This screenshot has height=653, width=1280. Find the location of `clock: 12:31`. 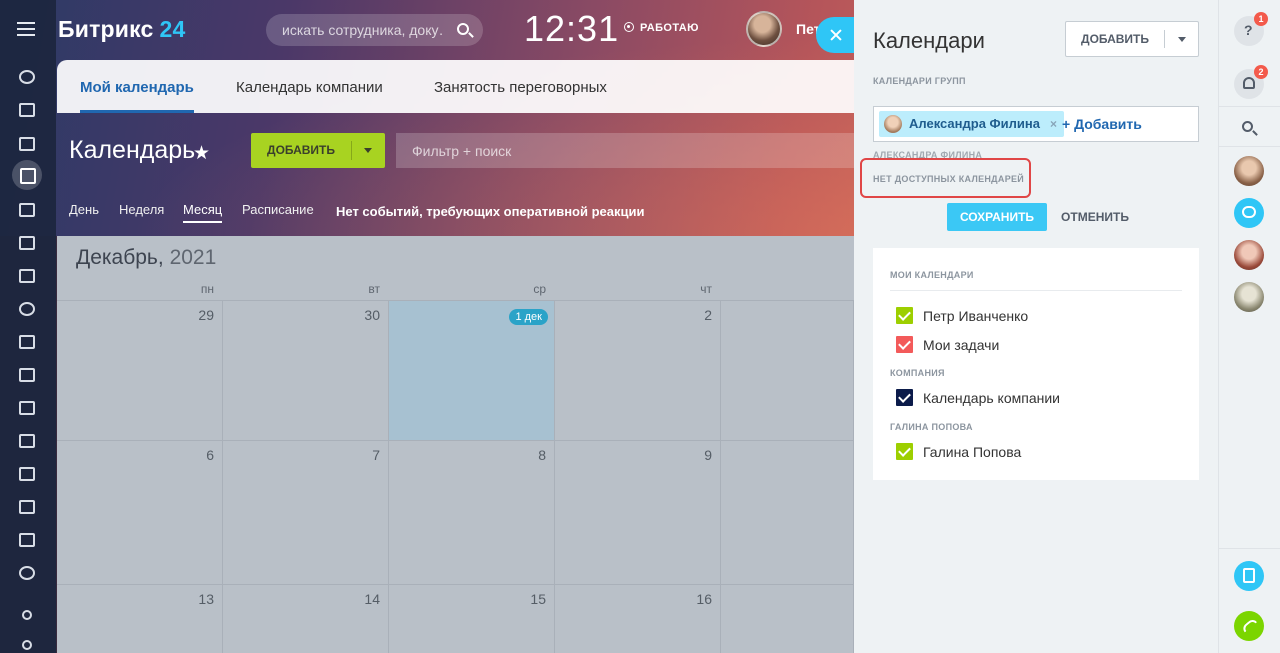

clock: 12:31 is located at coordinates (571, 29).